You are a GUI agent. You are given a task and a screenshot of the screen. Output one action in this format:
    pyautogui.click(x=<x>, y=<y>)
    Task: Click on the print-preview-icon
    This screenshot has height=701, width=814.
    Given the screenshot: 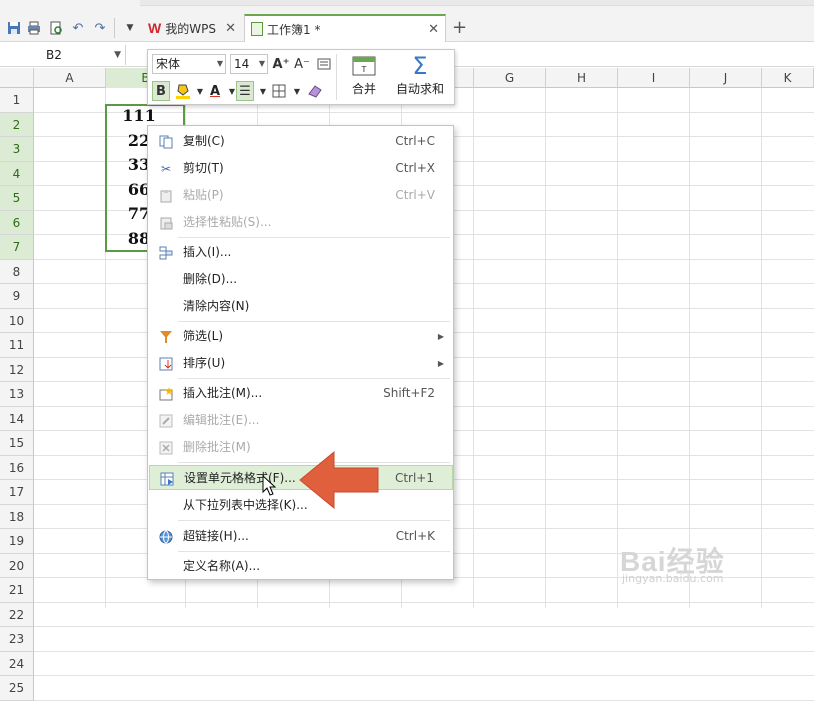 What is the action you would take?
    pyautogui.click(x=56, y=28)
    